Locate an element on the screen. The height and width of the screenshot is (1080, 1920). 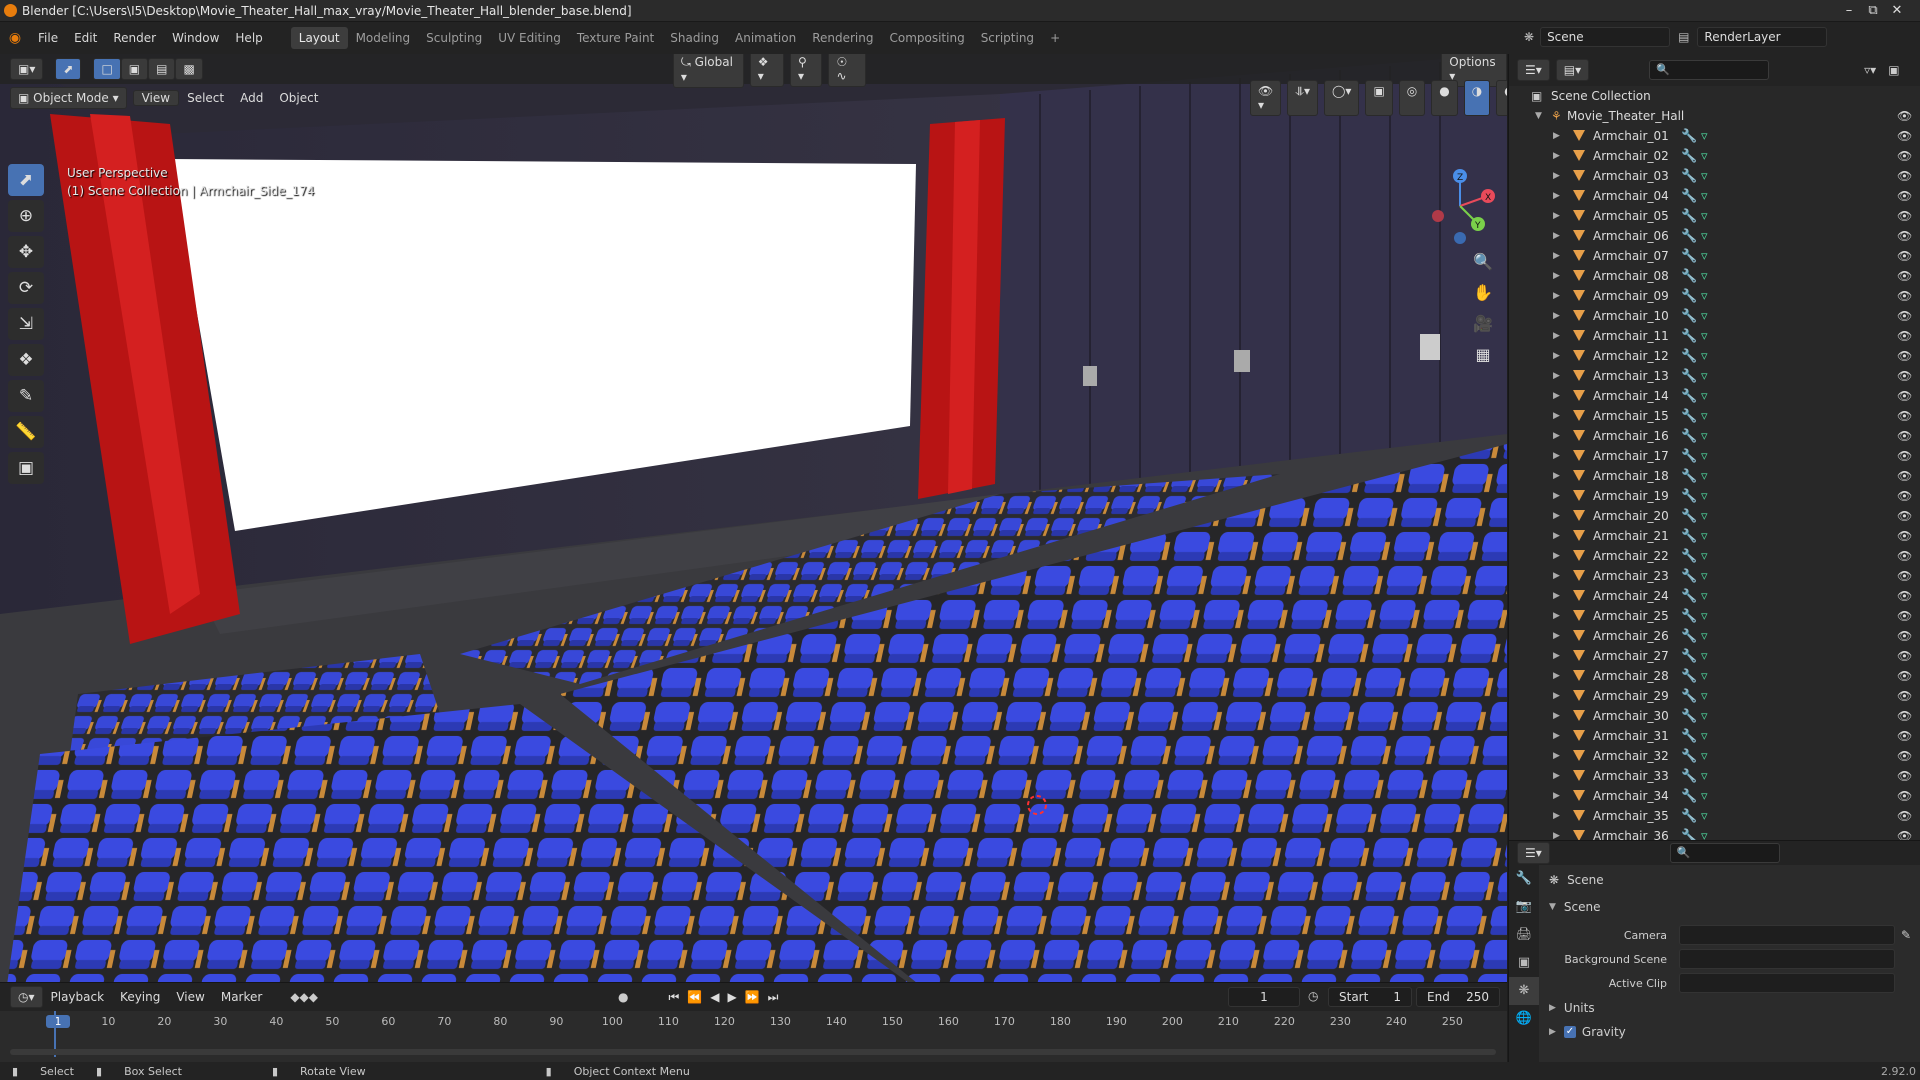
outliner-item: ▶ Armchair_20 🔧 ▿ 👁 is located at coordinates (1714, 516).